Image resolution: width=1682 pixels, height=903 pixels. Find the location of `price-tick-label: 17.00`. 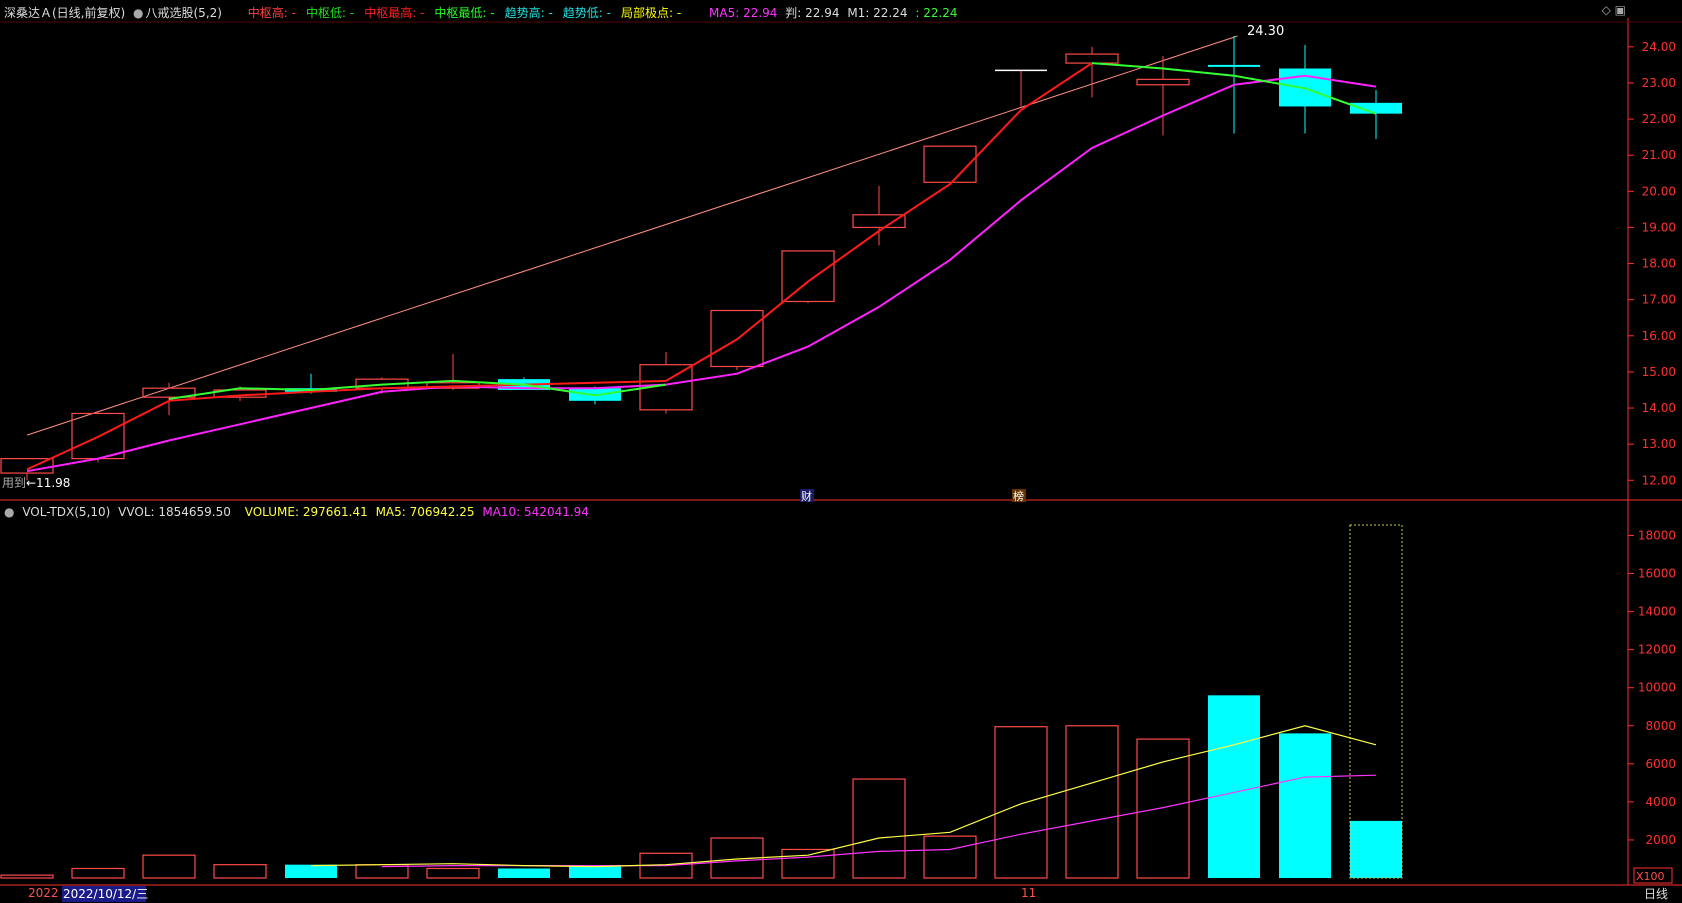

price-tick-label: 17.00 is located at coordinates (1659, 300).